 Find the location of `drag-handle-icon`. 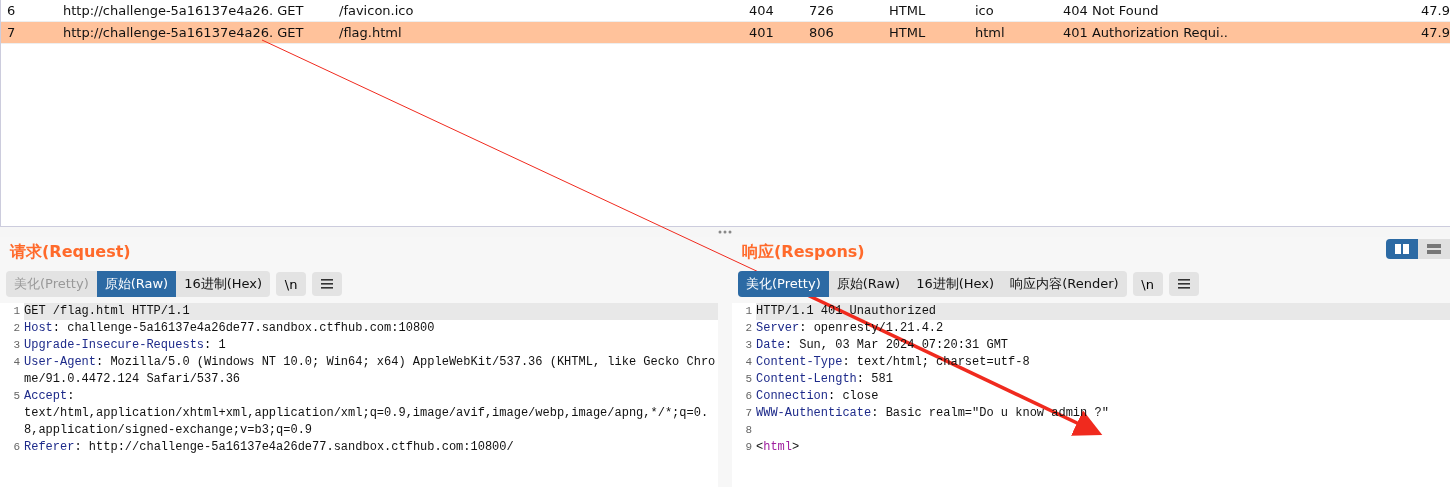

drag-handle-icon is located at coordinates (725, 232).